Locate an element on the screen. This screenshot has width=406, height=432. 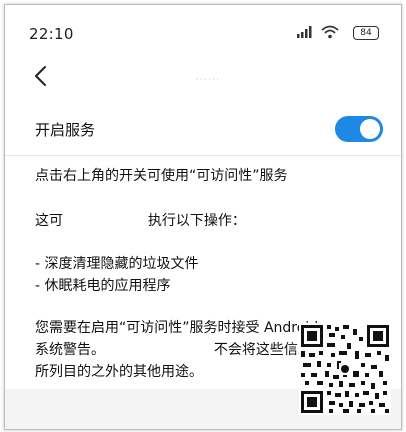
warning-line-2-end: 不会将这些信息 is located at coordinates (262, 350).